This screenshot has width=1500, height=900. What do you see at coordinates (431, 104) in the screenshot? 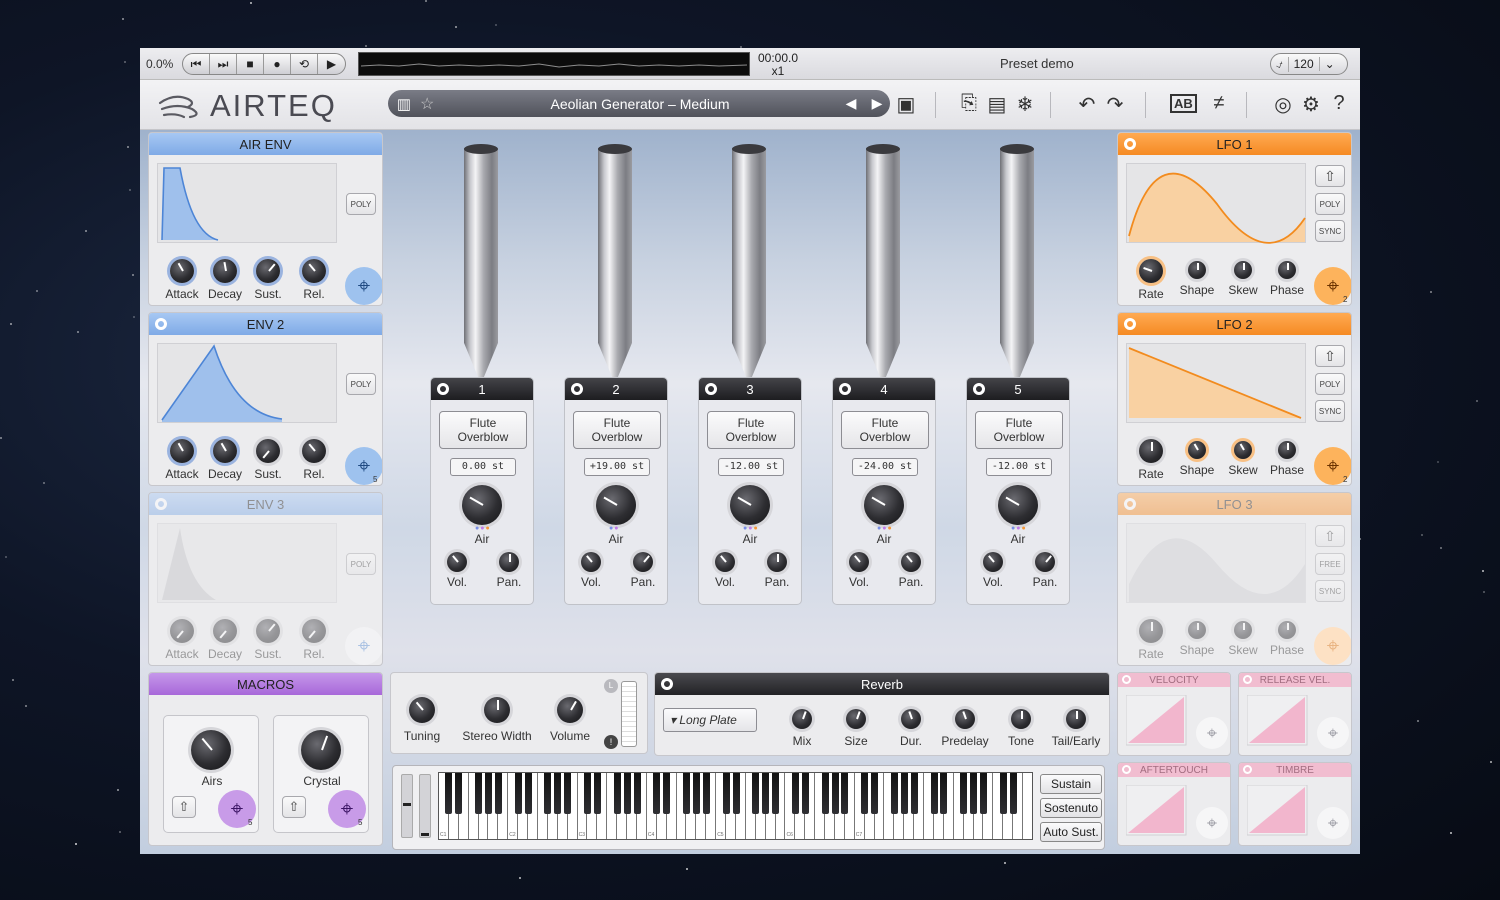
I see `favorite-star-icon: ☆` at bounding box center [431, 104].